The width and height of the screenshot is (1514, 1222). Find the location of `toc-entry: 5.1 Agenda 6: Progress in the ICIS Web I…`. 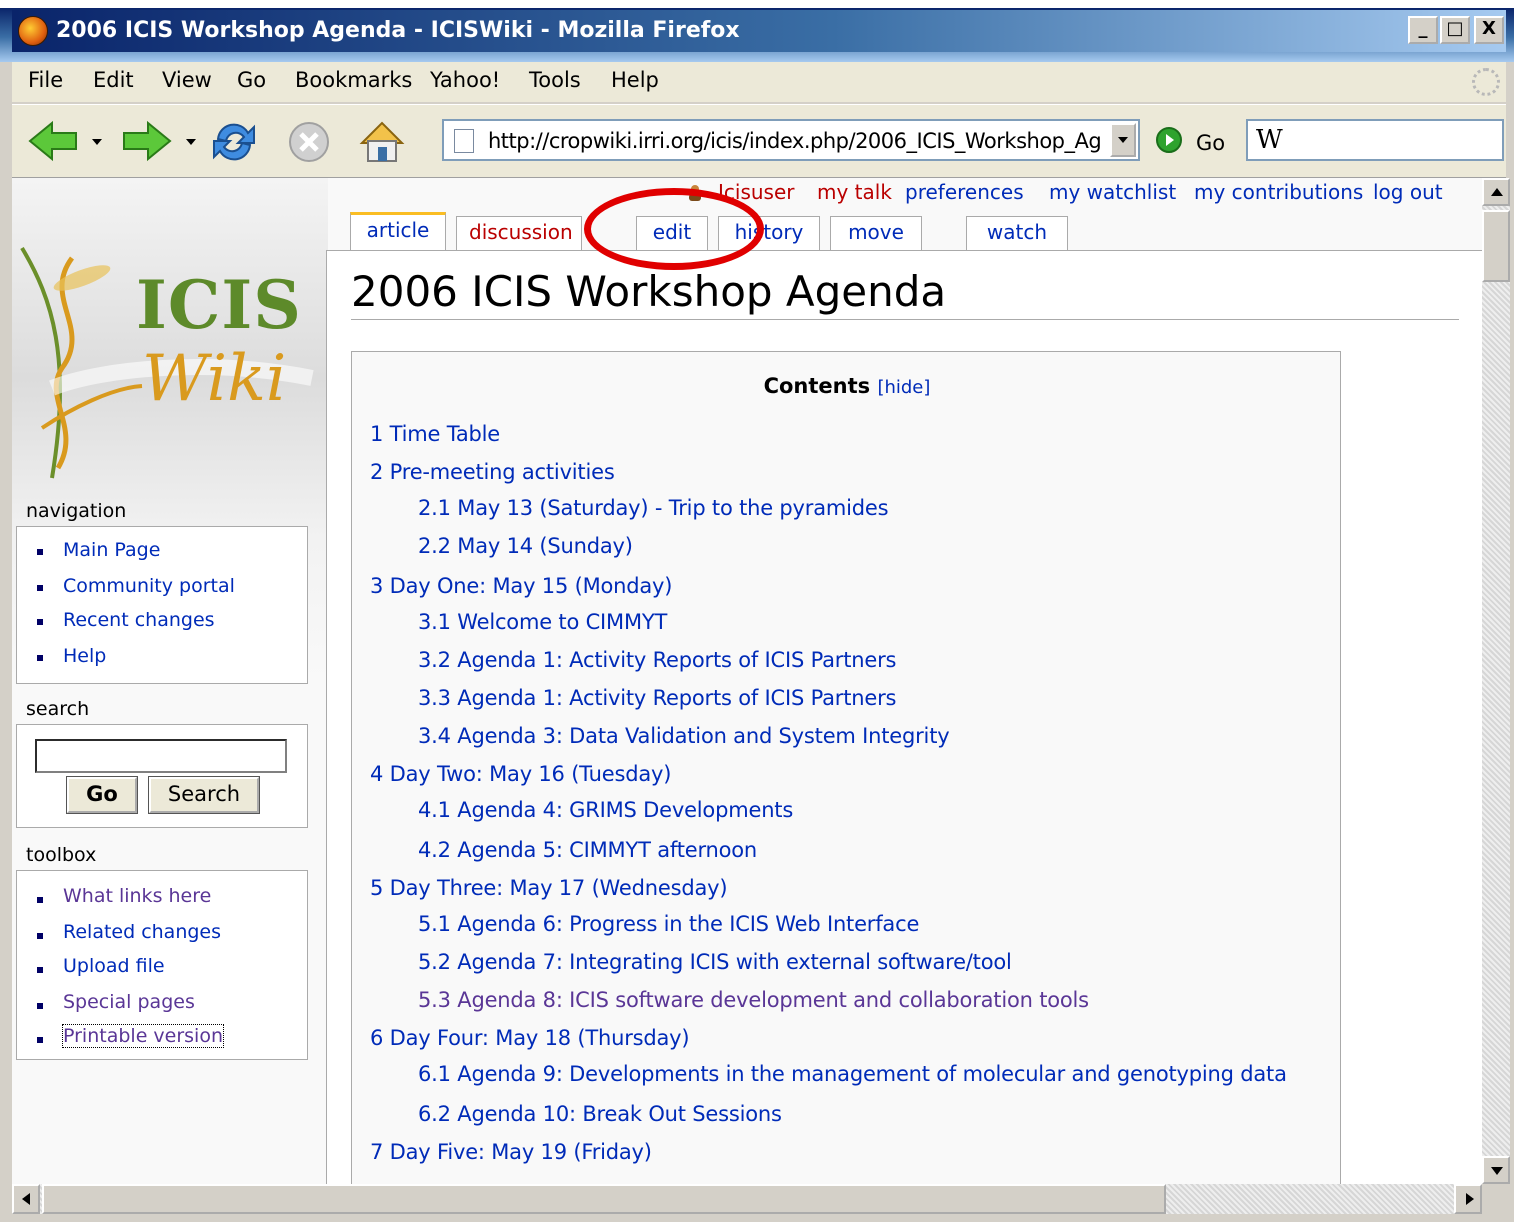

toc-entry: 5.1 Agenda 6: Progress in the ICIS Web I… is located at coordinates (668, 924).